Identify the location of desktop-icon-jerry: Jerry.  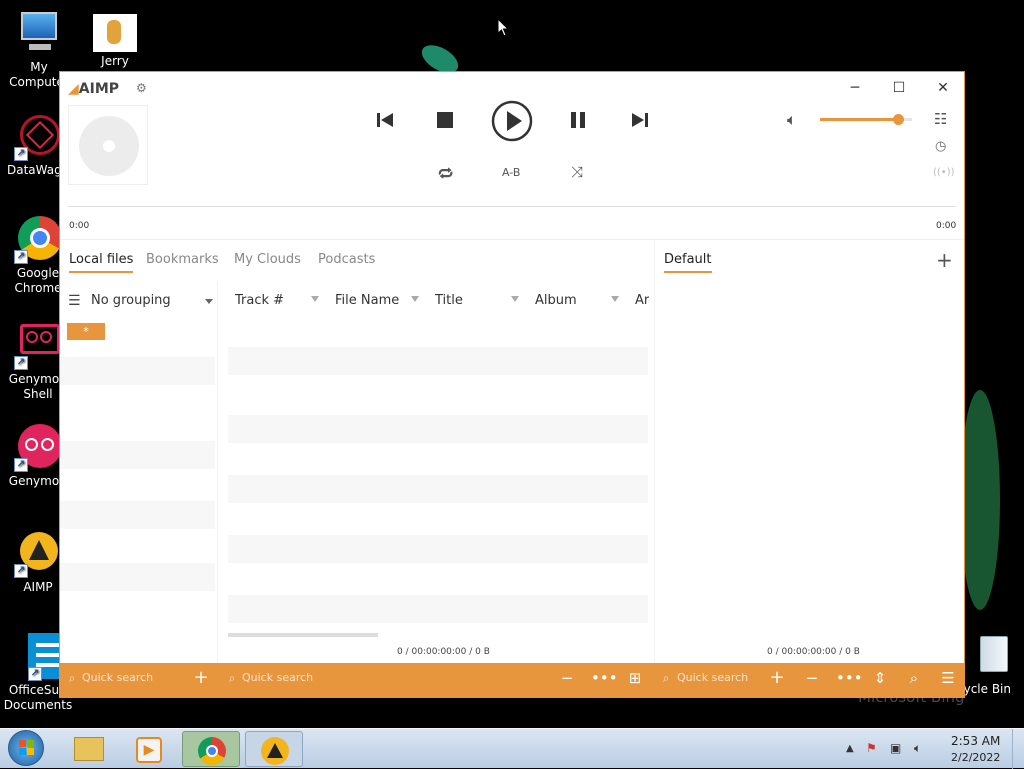
(115, 41).